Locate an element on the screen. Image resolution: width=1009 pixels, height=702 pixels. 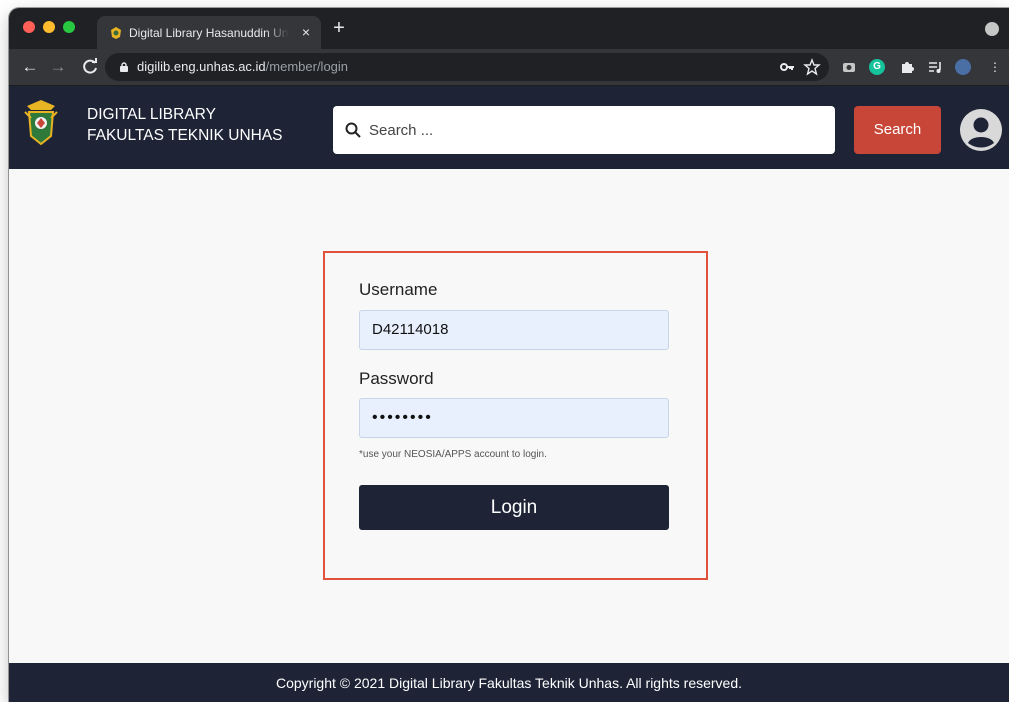
back-icon: ← is located at coordinates (30, 67).